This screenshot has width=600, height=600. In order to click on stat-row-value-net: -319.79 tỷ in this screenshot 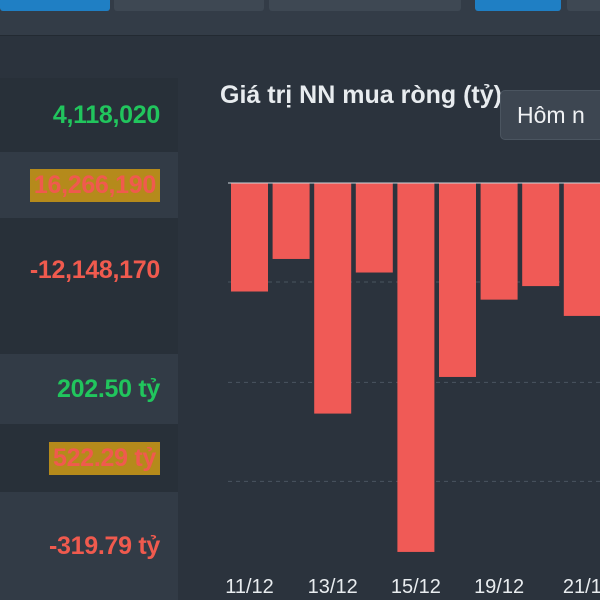, I will do `click(89, 546)`.